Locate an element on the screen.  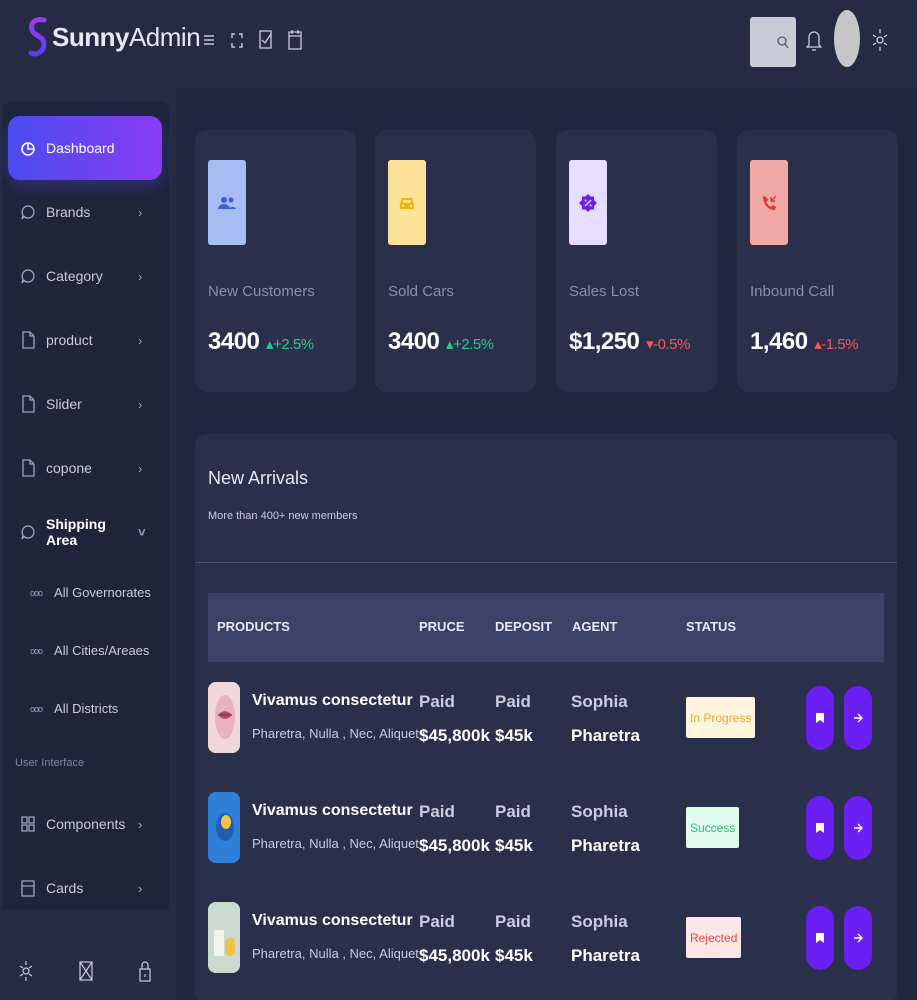
sidebar-item-shipping-area: Shipping Area ˅ is located at coordinates (85, 532).